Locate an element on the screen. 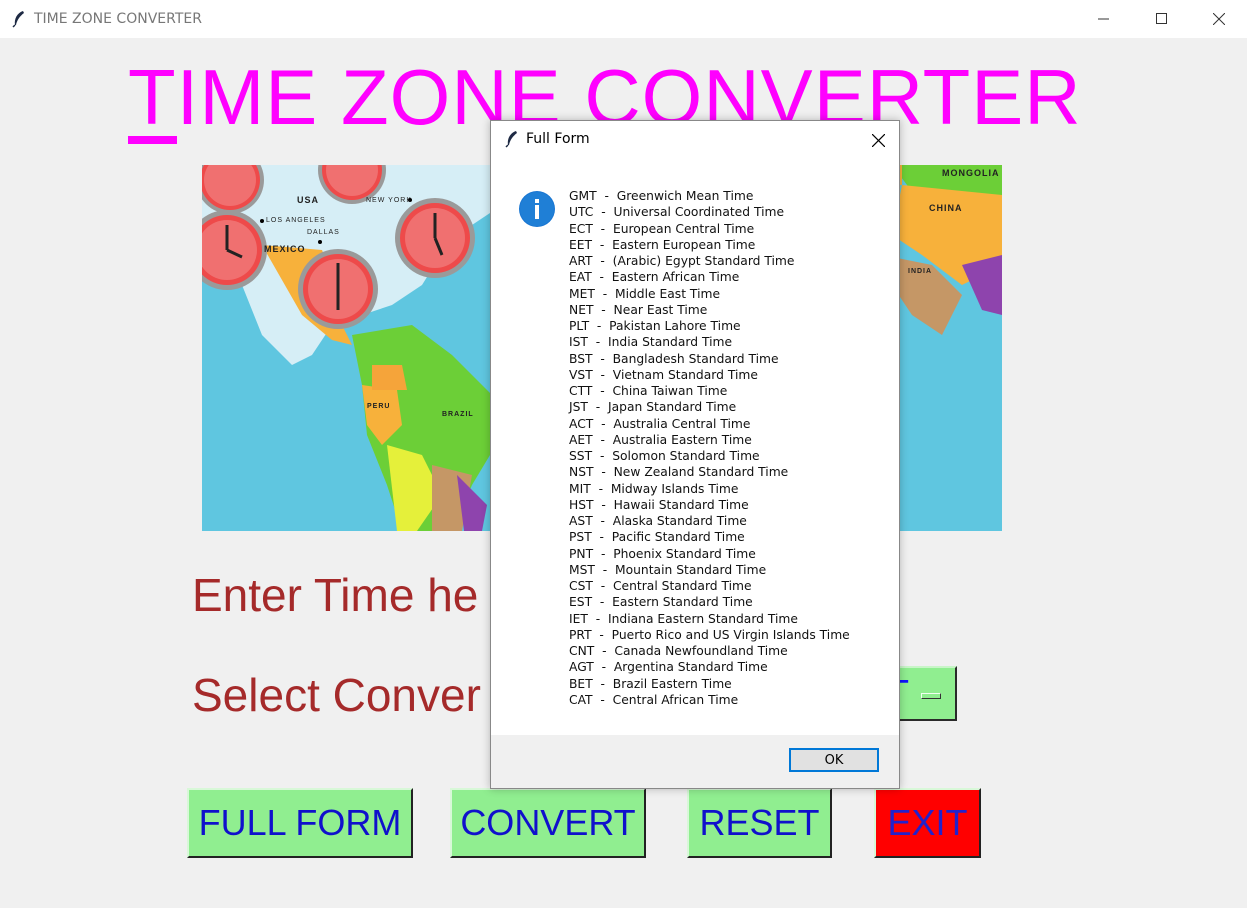 The image size is (1247, 908). map-label-los-angeles: LOS ANGELES is located at coordinates (296, 220).